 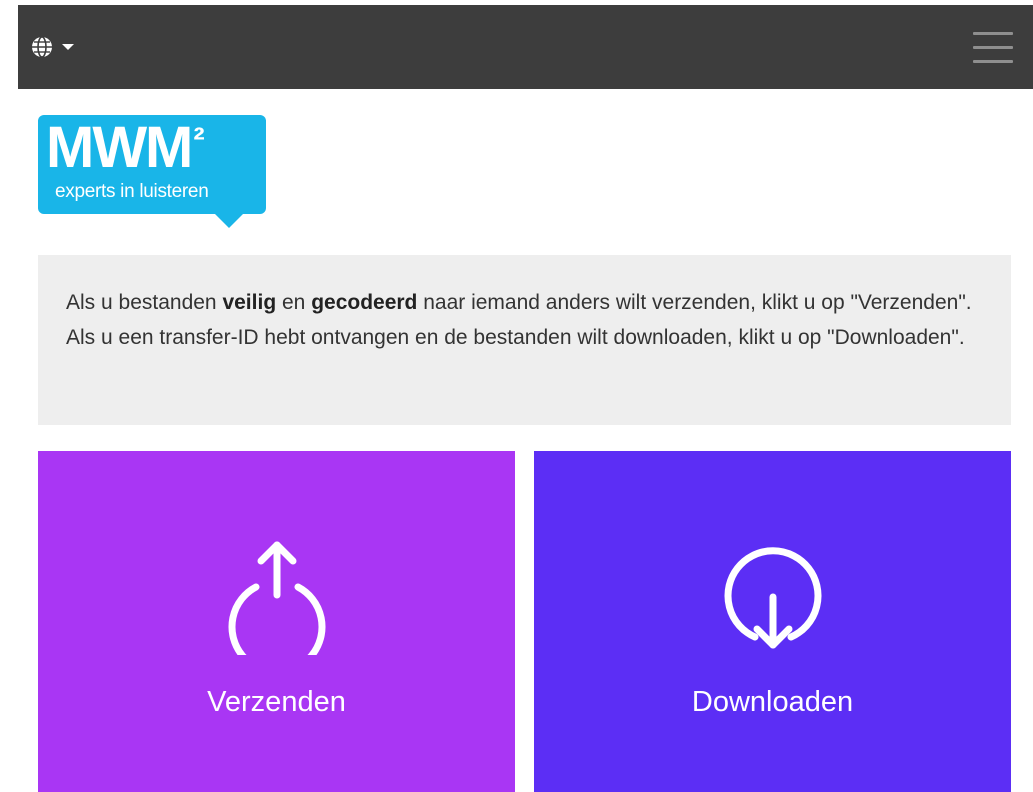 I want to click on brand-logo: MWM² experts in luisteren, so click(x=152, y=172).